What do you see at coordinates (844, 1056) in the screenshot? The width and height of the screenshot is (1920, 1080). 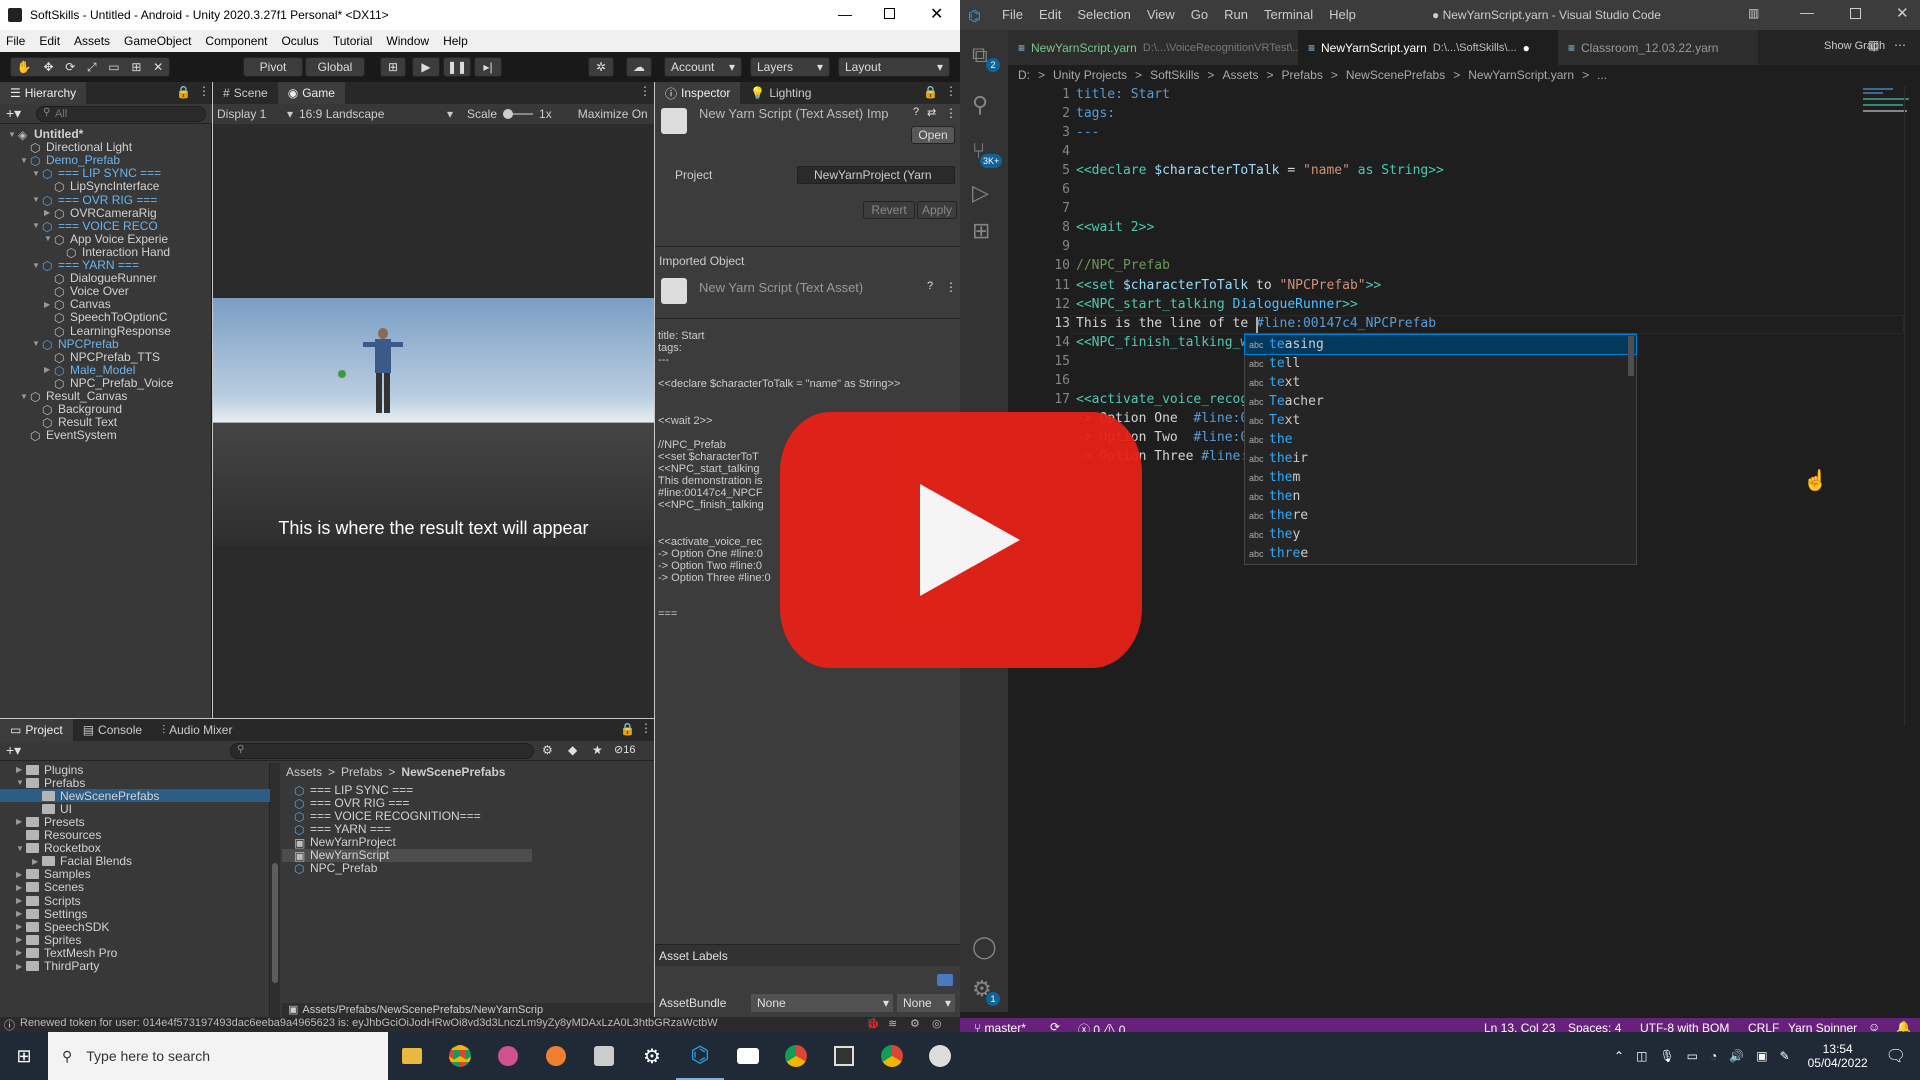 I see `unity-taskbar-icon` at bounding box center [844, 1056].